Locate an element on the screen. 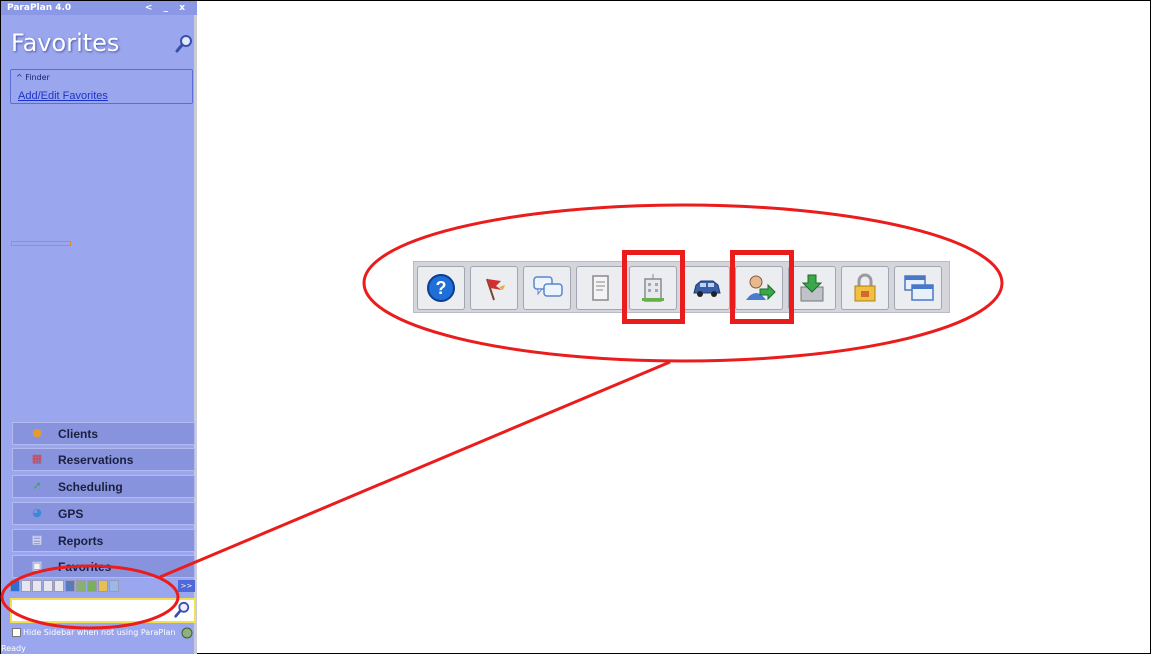 This screenshot has height=656, width=1153. windows-button is located at coordinates (918, 288).